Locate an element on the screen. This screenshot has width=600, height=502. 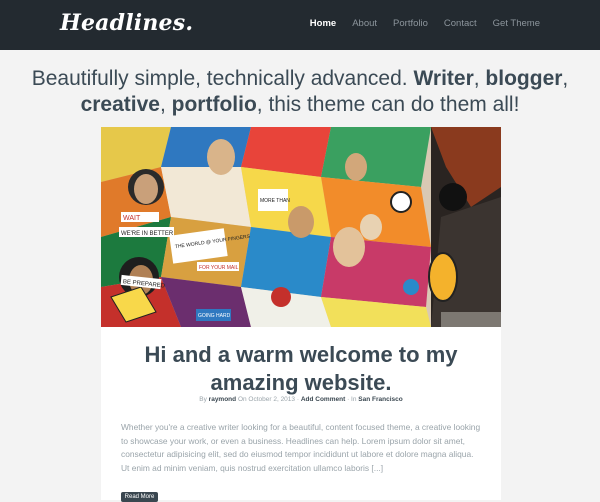
site-logo: Headlines. is located at coordinates (126, 23).